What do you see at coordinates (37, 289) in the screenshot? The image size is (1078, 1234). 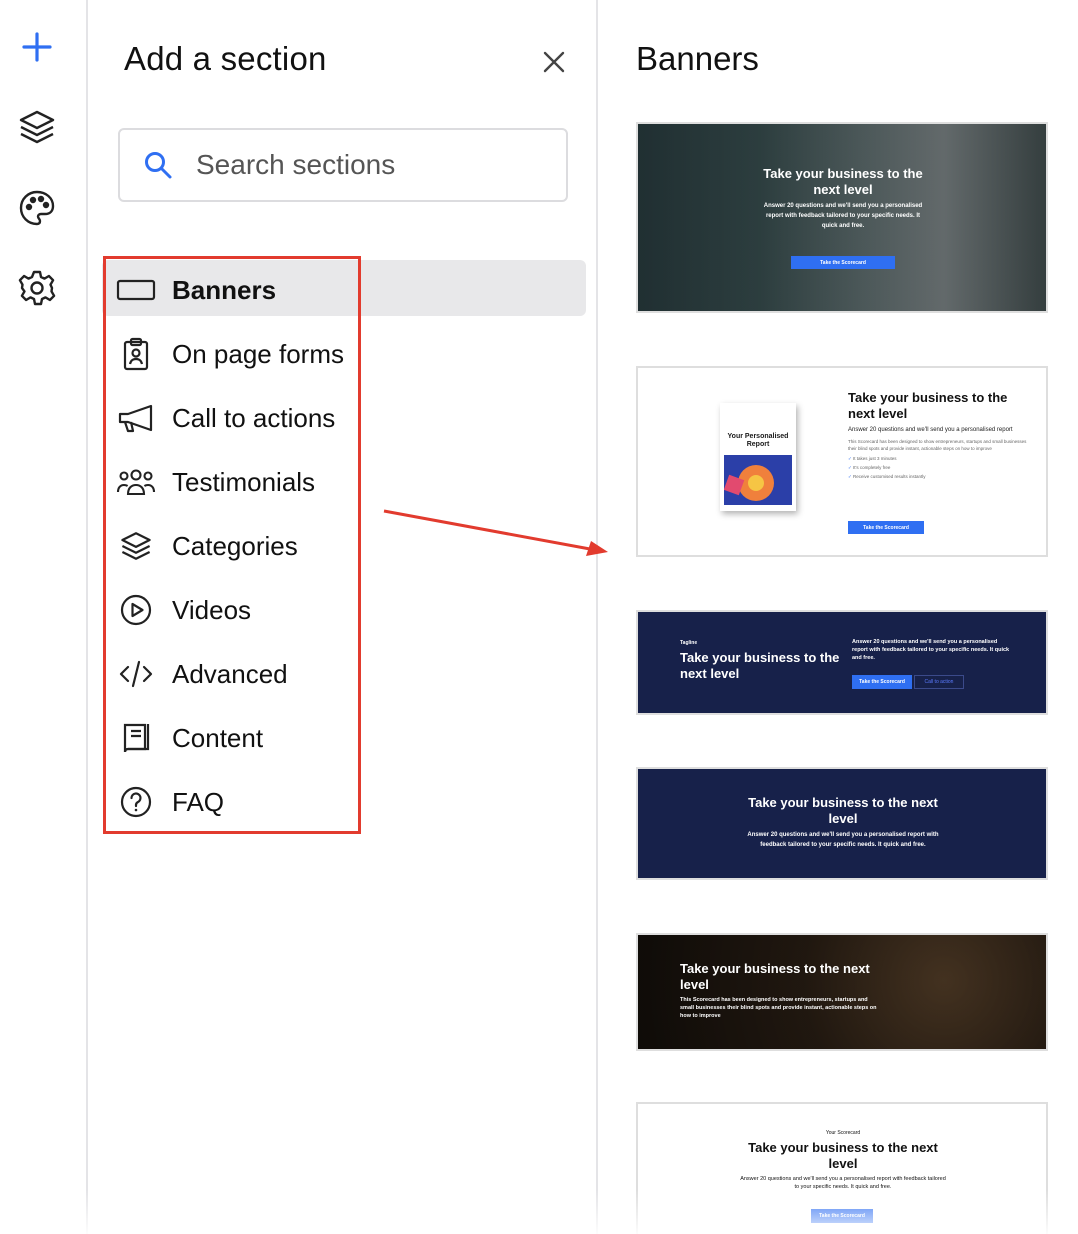 I see `settings-gear-icon` at bounding box center [37, 289].